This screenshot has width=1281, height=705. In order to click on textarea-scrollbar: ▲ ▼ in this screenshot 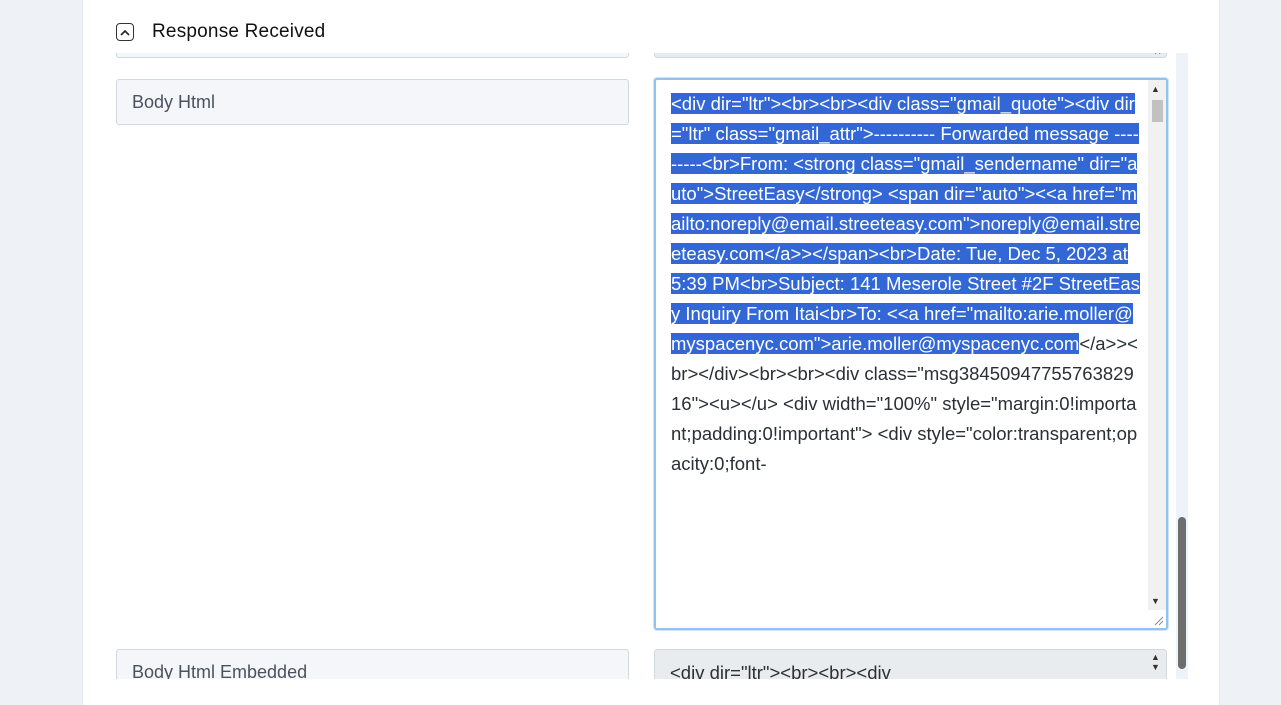, I will do `click(1157, 345)`.